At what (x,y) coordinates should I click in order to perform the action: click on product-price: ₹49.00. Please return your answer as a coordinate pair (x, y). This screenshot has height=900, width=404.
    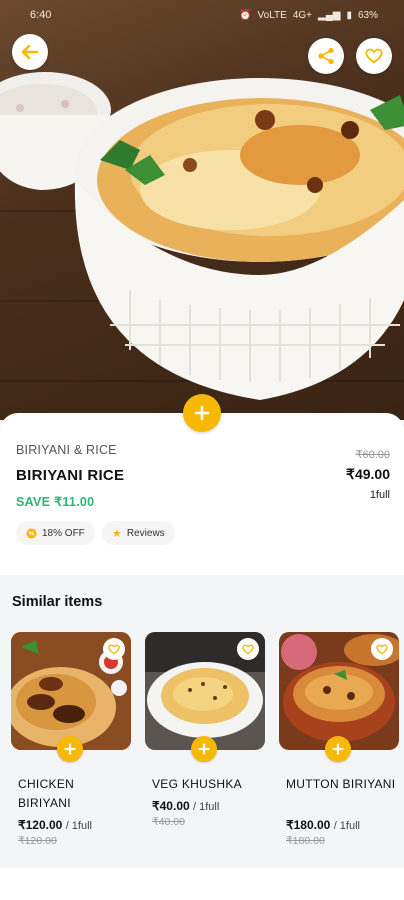
    Looking at the image, I should click on (368, 474).